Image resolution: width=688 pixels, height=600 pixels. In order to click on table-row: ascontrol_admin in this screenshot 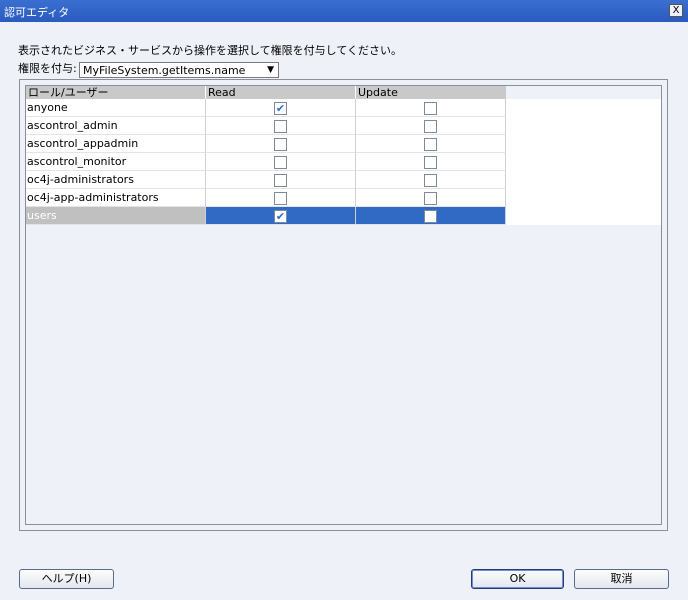, I will do `click(266, 126)`.